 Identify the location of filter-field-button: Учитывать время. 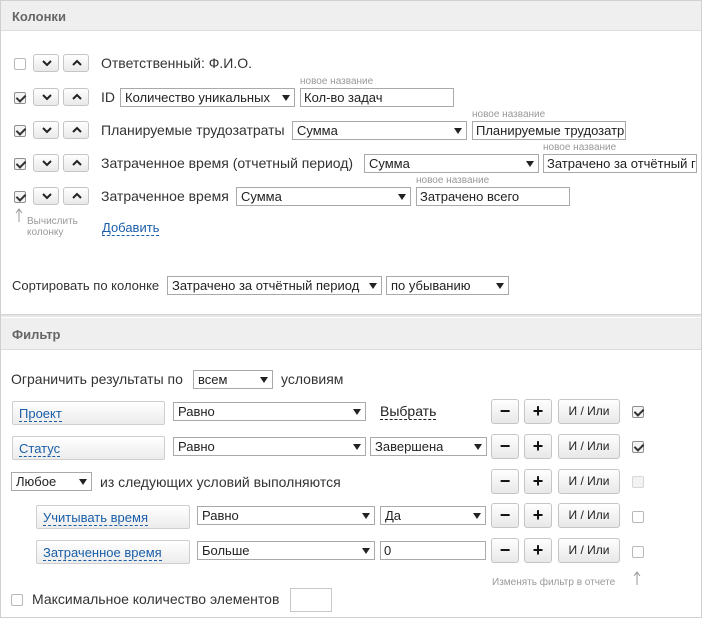
(113, 517).